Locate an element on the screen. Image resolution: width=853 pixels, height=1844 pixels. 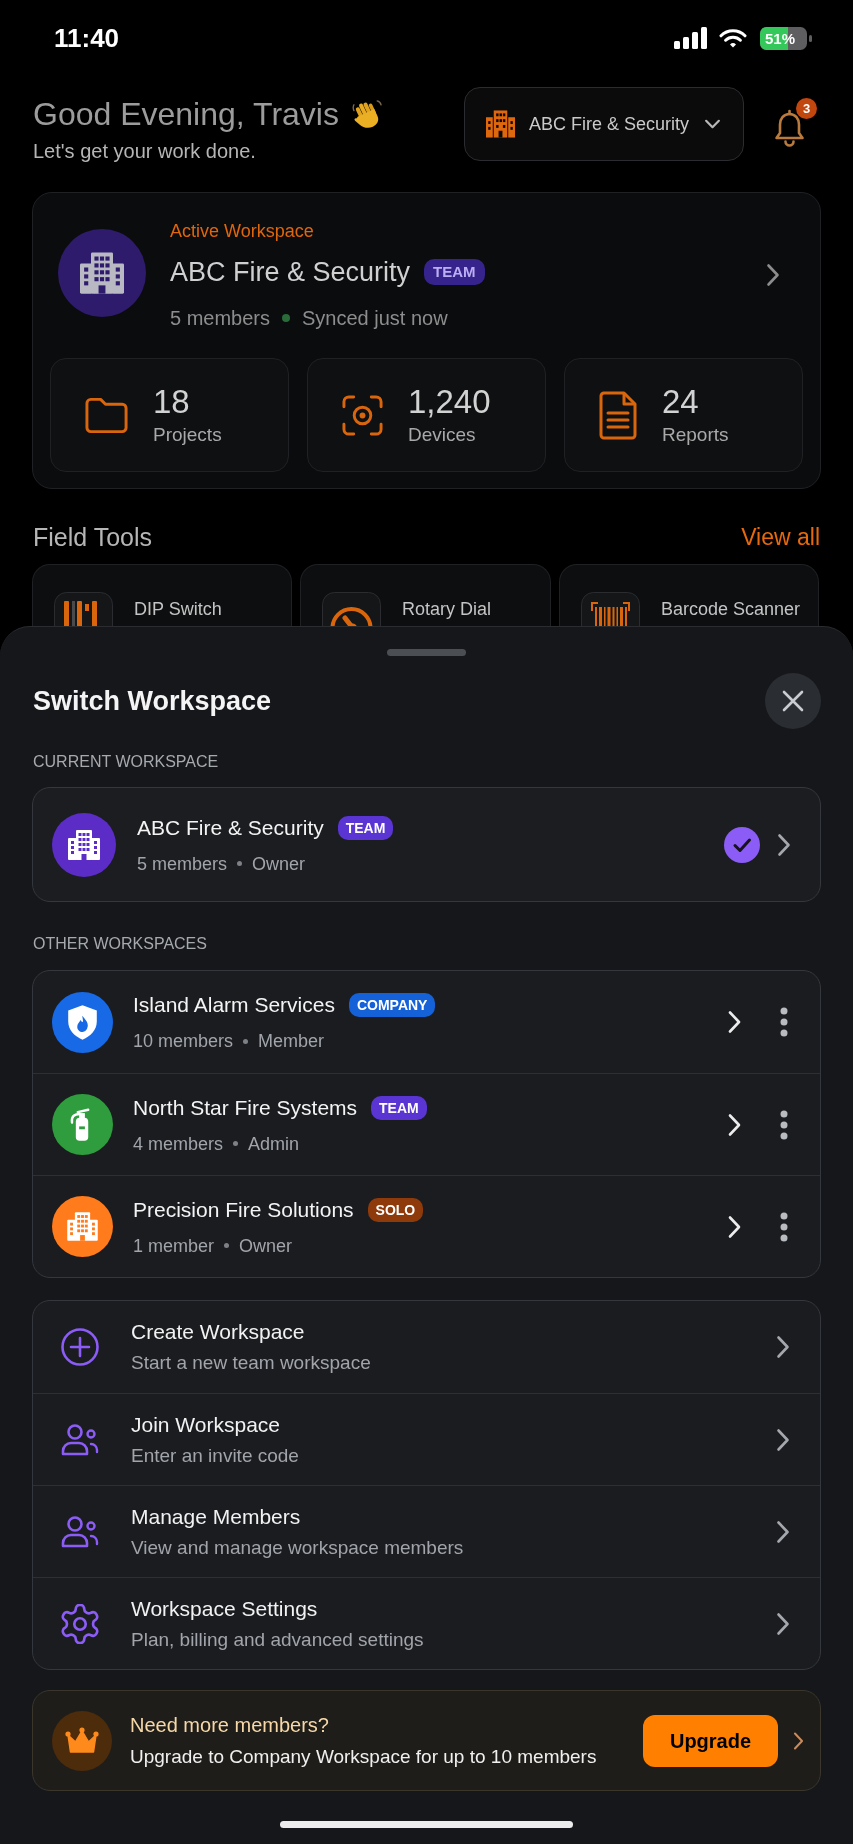
action-title: Create Workspace is located at coordinates (218, 1332).